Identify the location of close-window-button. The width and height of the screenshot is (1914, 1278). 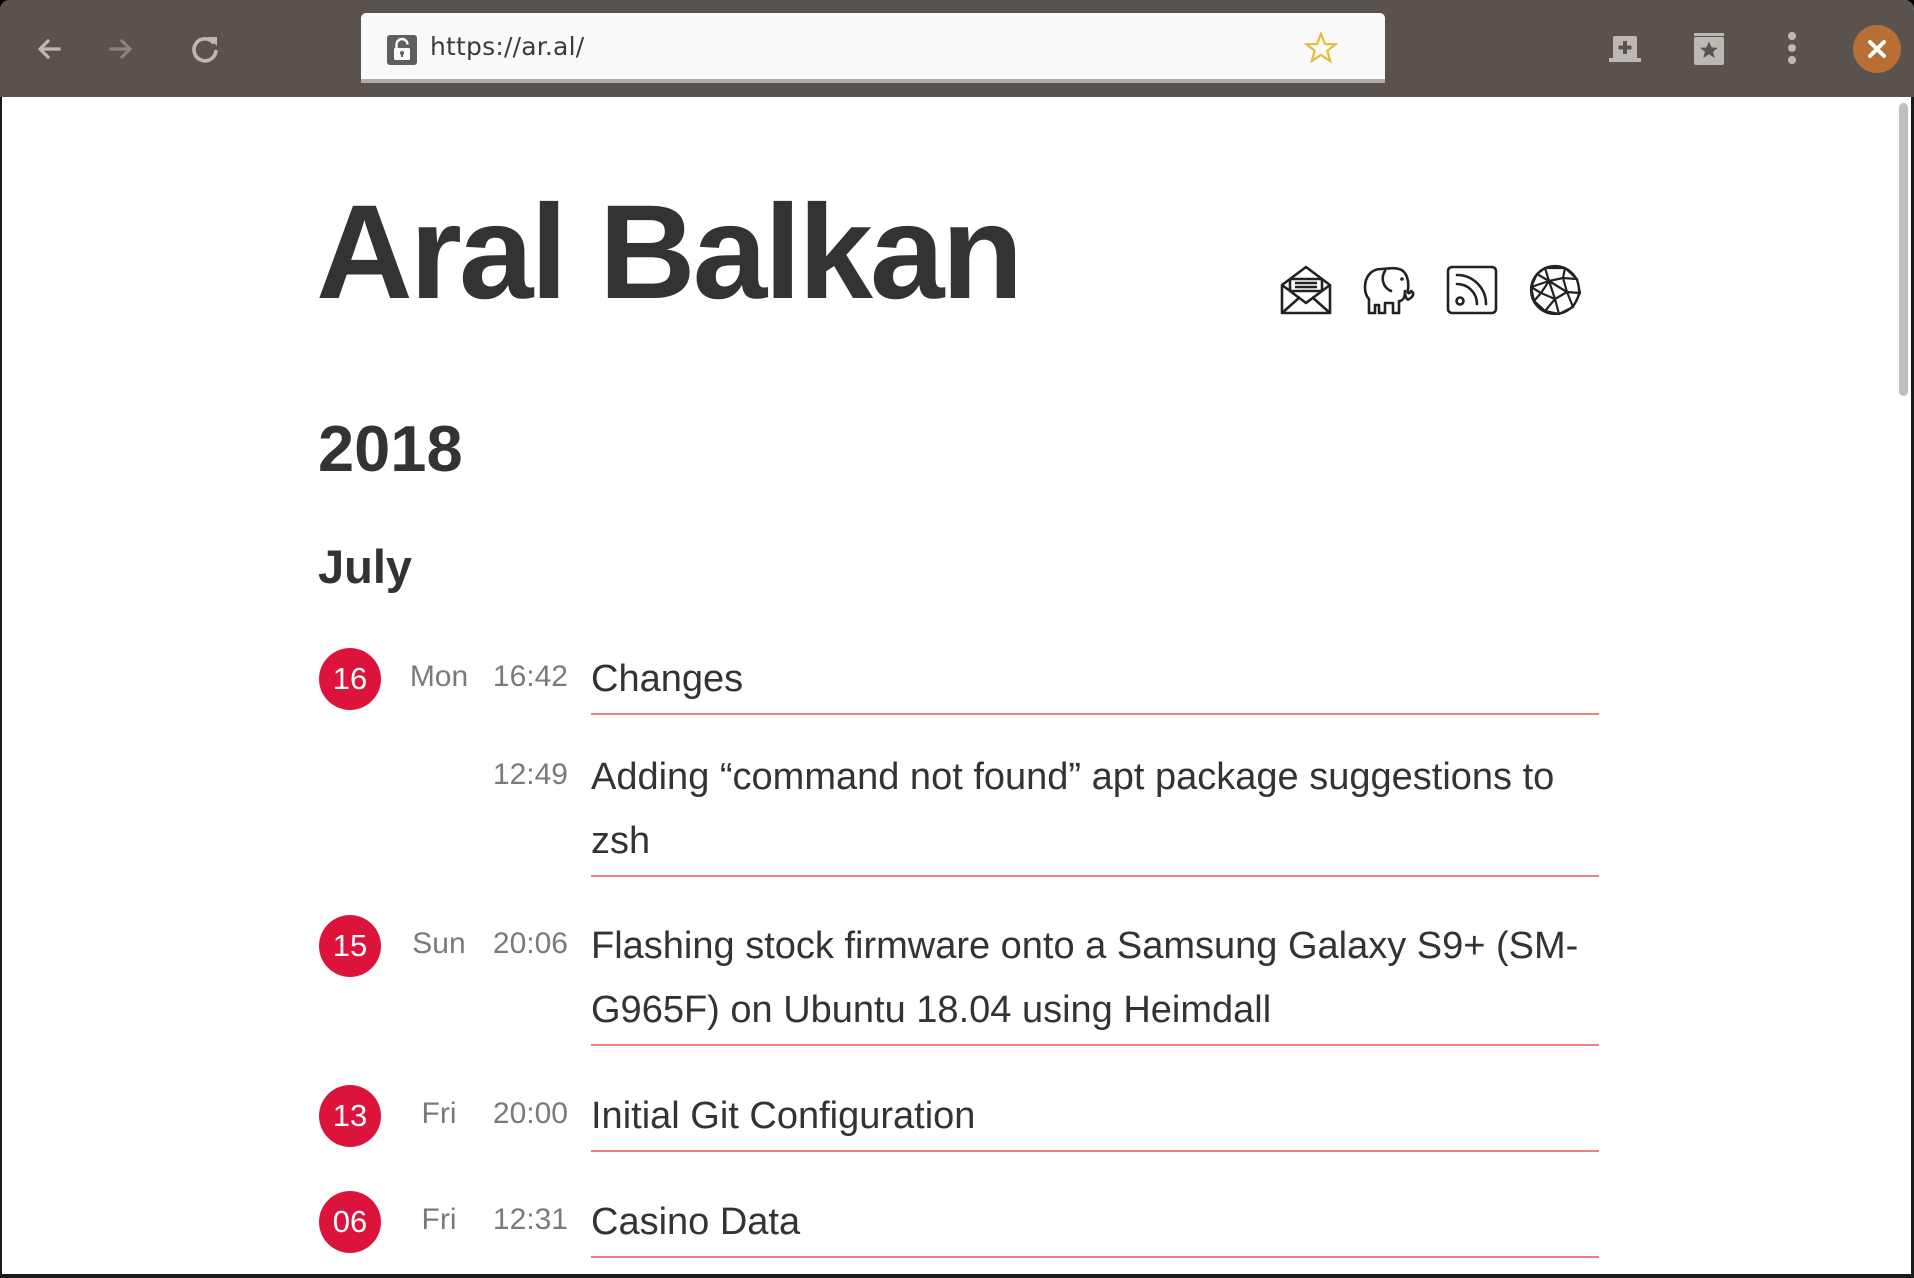
(1877, 49).